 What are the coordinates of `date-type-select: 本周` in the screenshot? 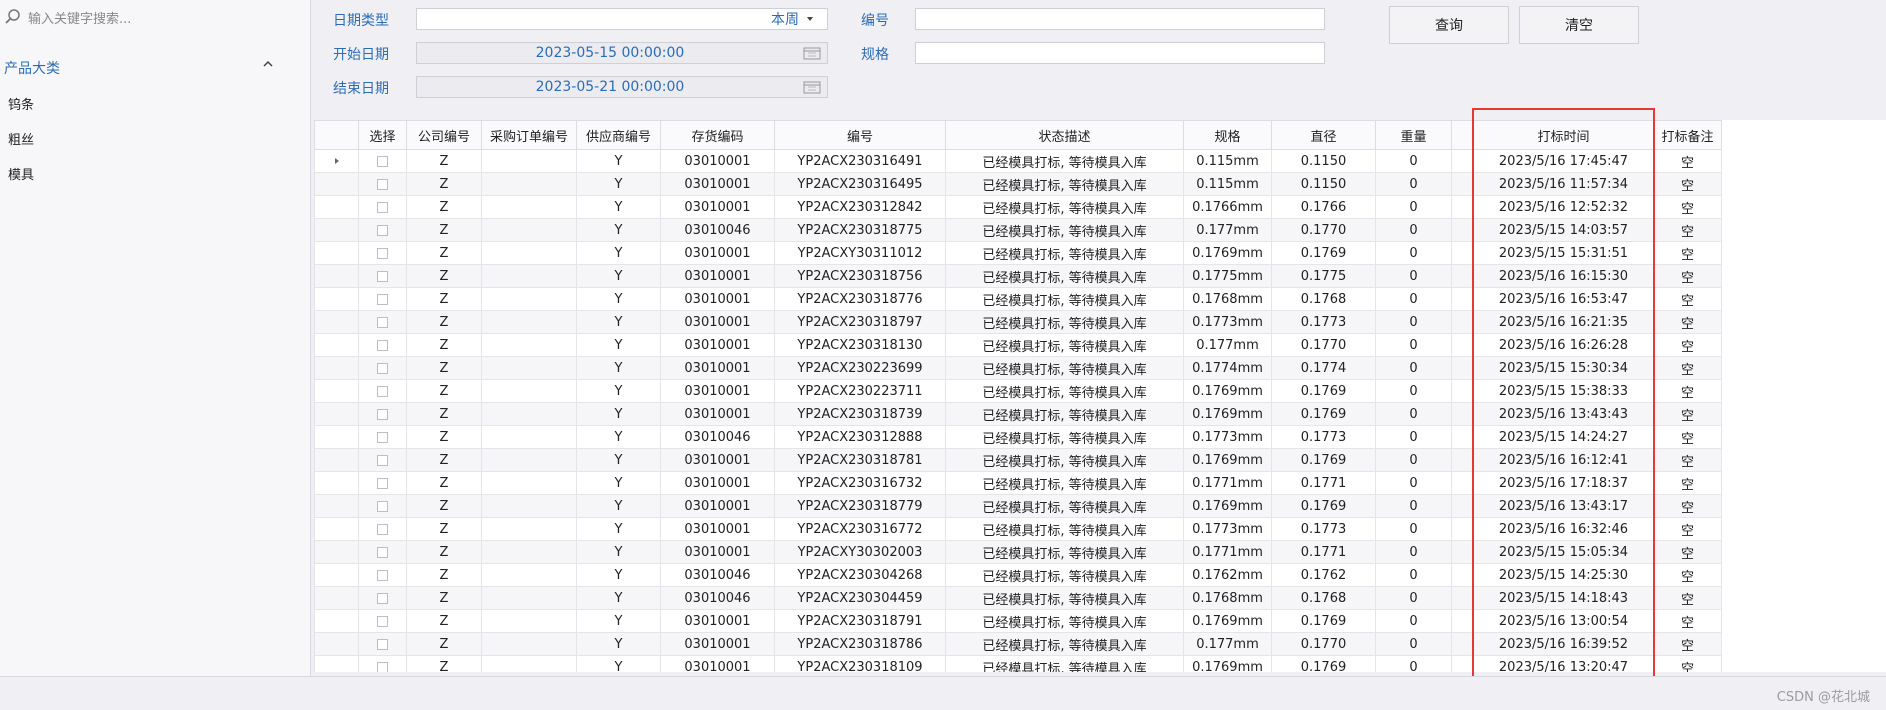 It's located at (622, 19).